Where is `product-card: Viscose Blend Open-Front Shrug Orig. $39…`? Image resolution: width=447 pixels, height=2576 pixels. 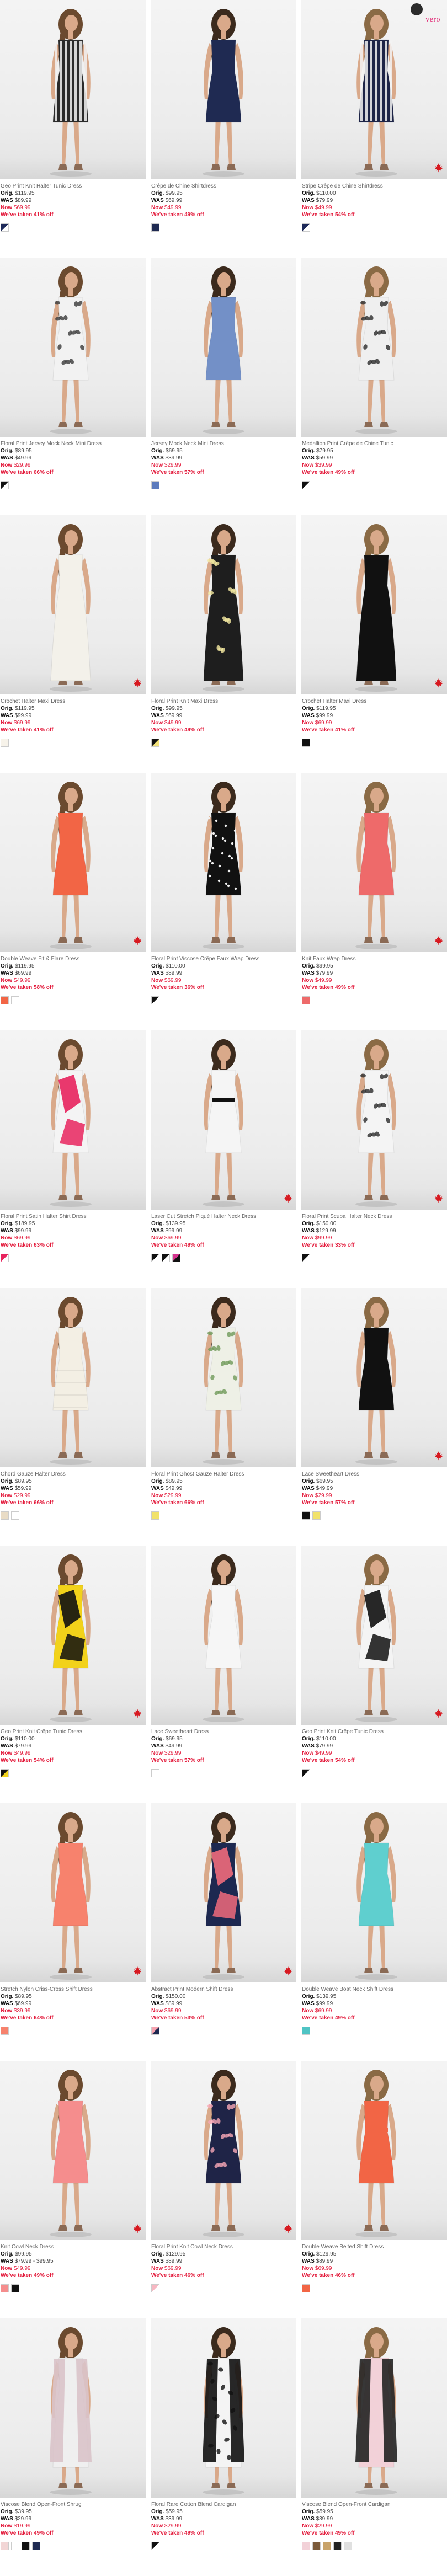 product-card: Viscose Blend Open-Front Shrug Orig. $39… is located at coordinates (73, 2447).